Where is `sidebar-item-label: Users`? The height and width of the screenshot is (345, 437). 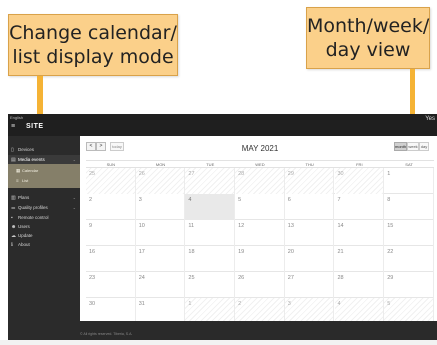
sidebar-item-label: Users is located at coordinates (24, 226).